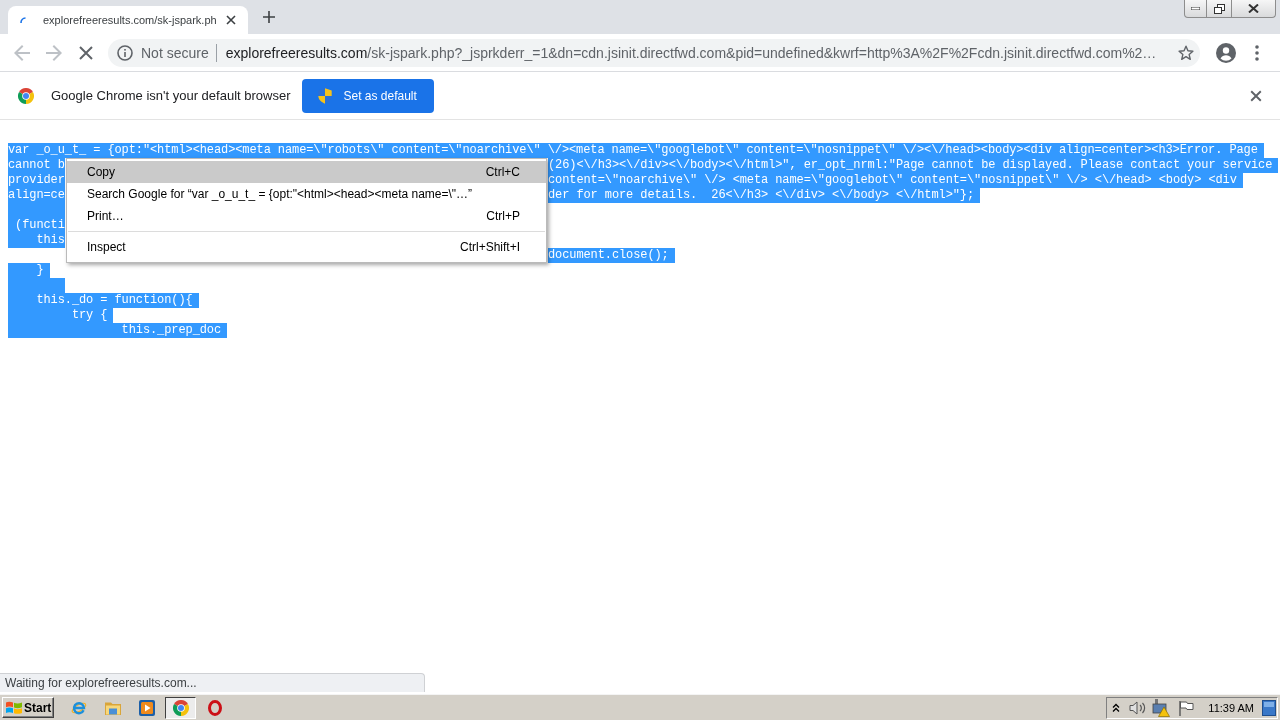 This screenshot has width=1280, height=720. What do you see at coordinates (1195, 8) in the screenshot?
I see `minimize-icon` at bounding box center [1195, 8].